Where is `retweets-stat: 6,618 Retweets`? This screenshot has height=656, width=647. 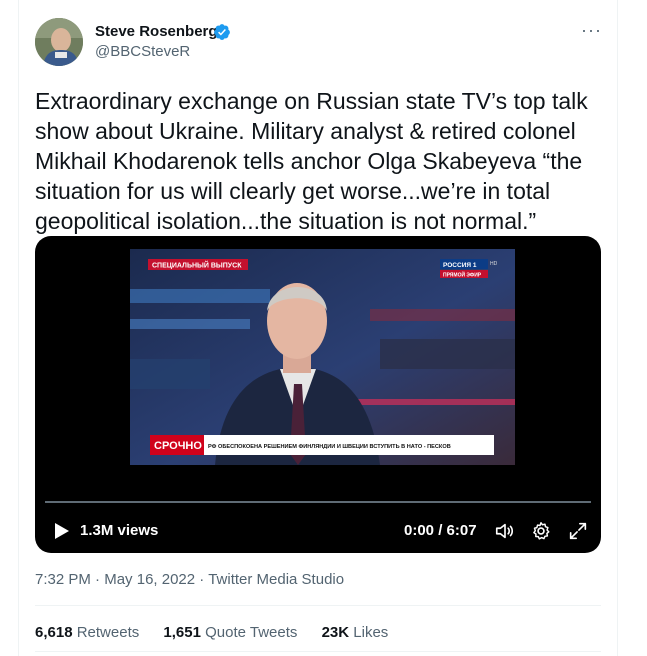 retweets-stat: 6,618 Retweets is located at coordinates (87, 632).